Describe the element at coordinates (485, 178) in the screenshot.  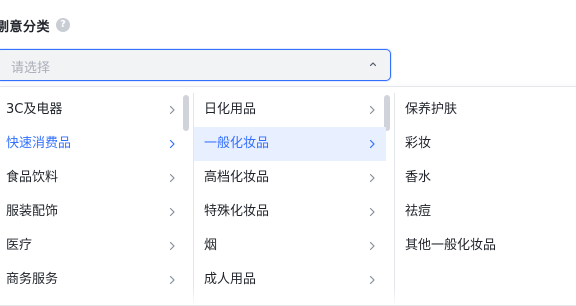
I see `cascader-option: 香水` at that location.